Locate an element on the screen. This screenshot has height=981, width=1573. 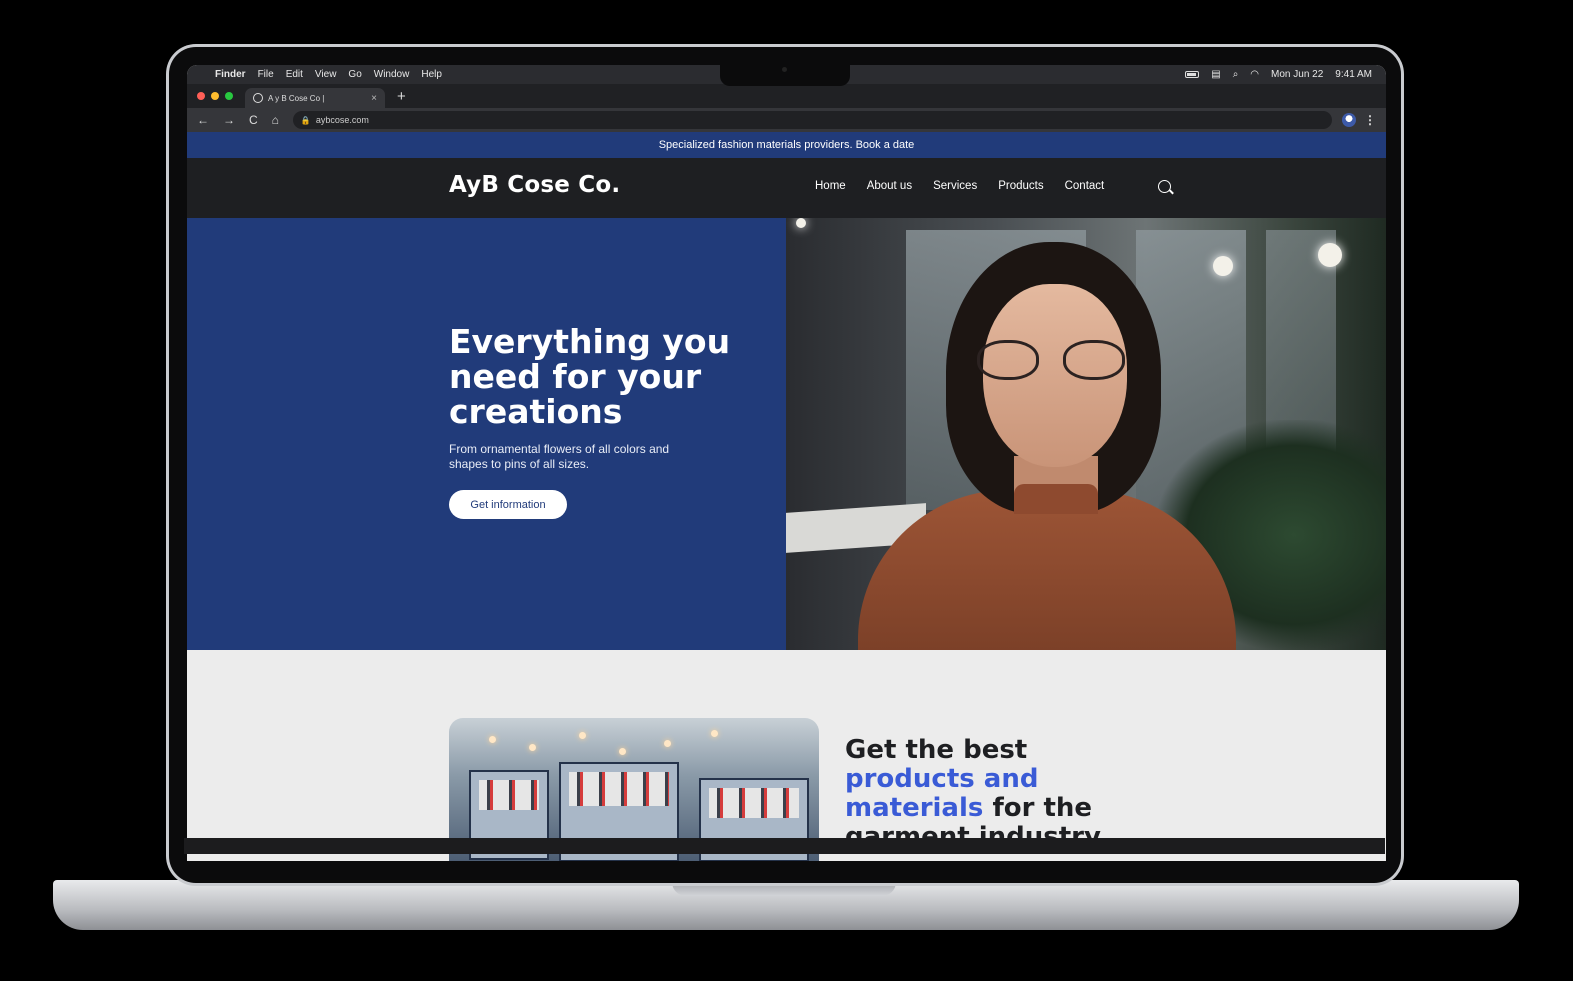
home-icon: ⌂ is located at coordinates (275, 120).